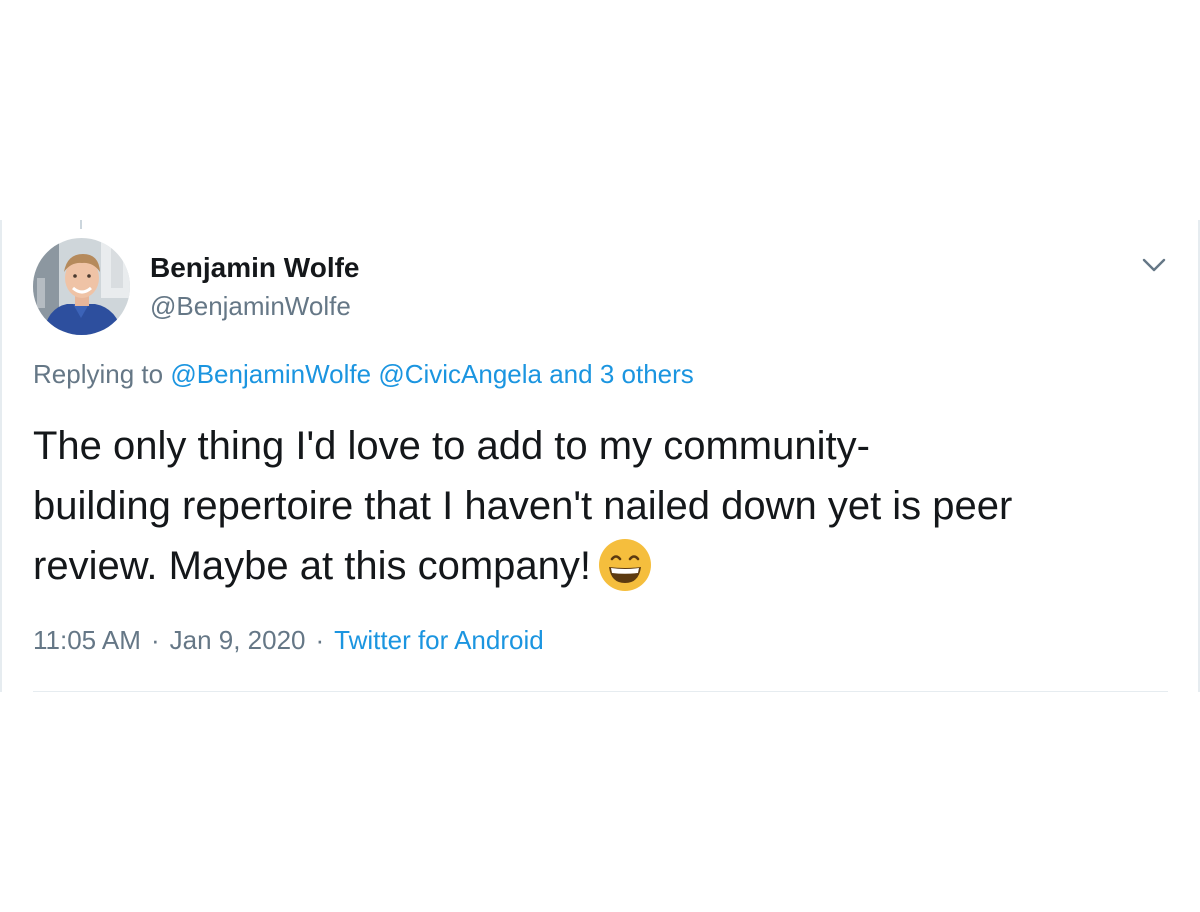  Describe the element at coordinates (98, 374) in the screenshot. I see `reply-prefix: Replying to` at that location.